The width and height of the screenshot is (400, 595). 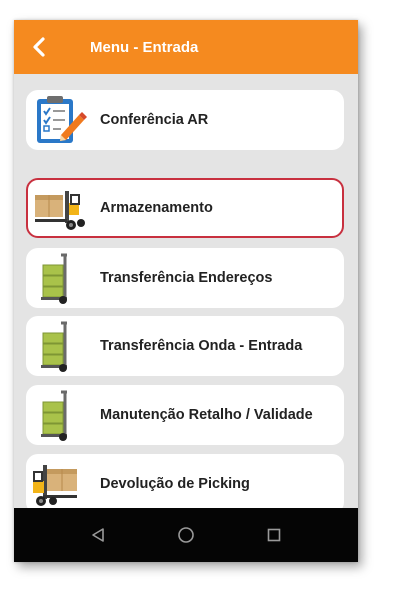 I want to click on menu-item-label: Transferência Onda - Entrada, so click(x=201, y=346).